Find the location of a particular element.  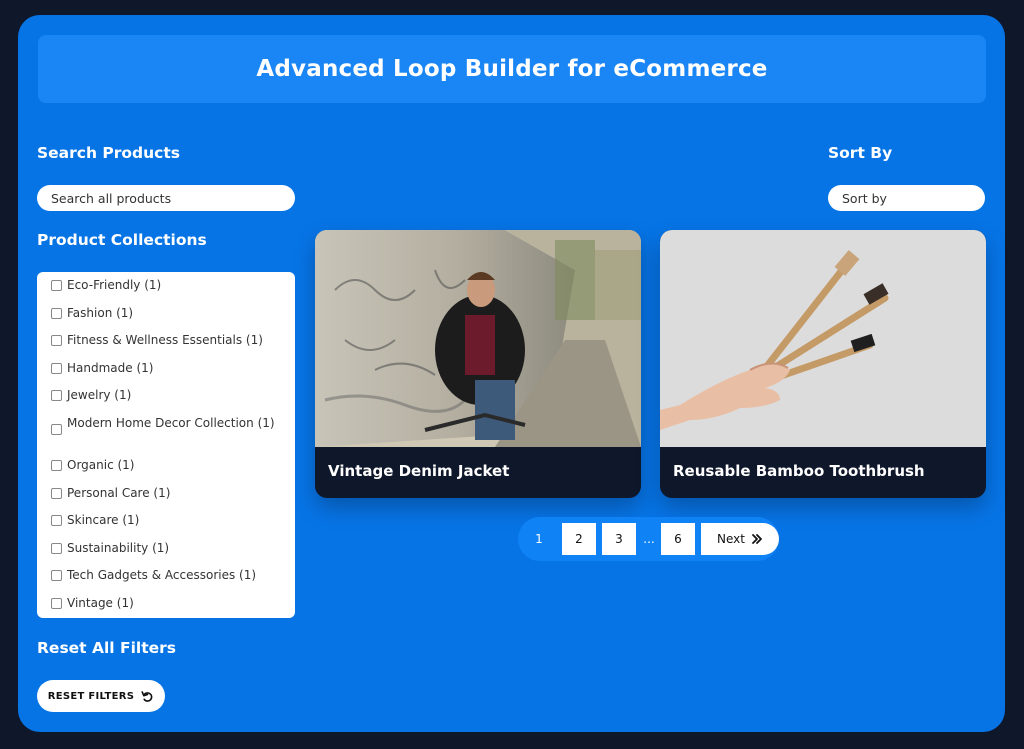

product-card: Vintage Denim Jacket is located at coordinates (478, 364).